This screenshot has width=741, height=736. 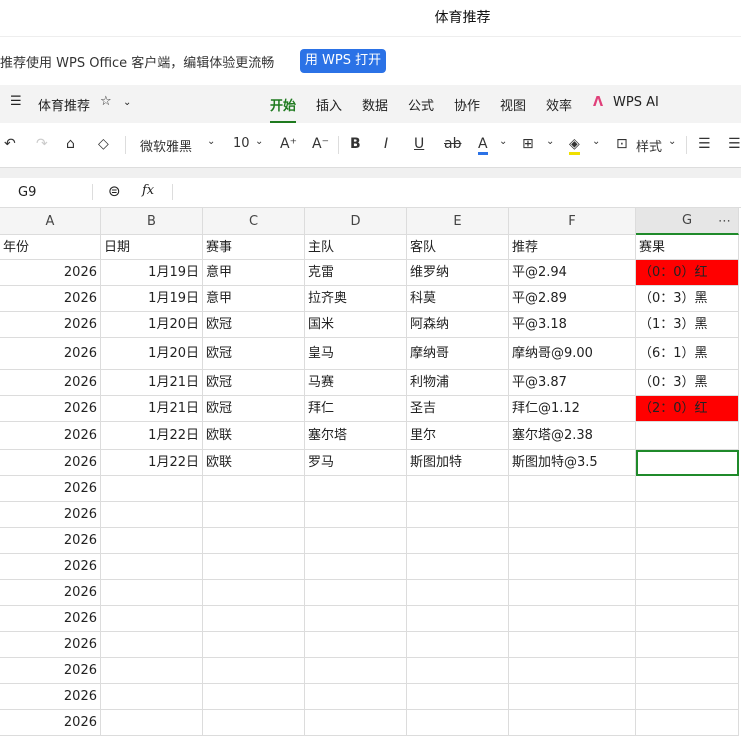 What do you see at coordinates (152, 436) in the screenshot?
I see `table-cell: 1月22日` at bounding box center [152, 436].